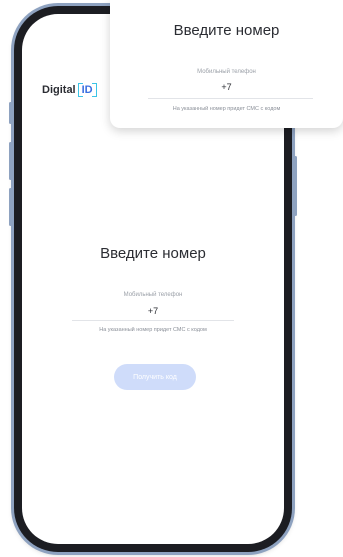 The image size is (343, 557). I want to click on get-code-button: Получить код, so click(155, 377).